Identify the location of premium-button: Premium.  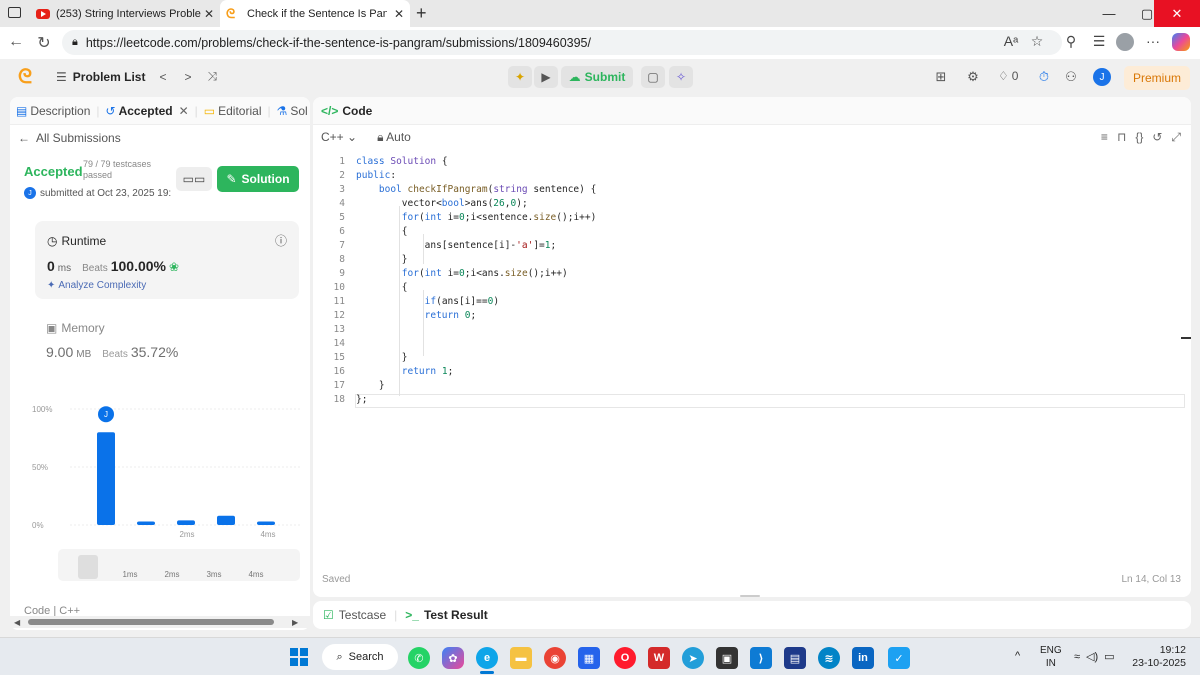
(1157, 78).